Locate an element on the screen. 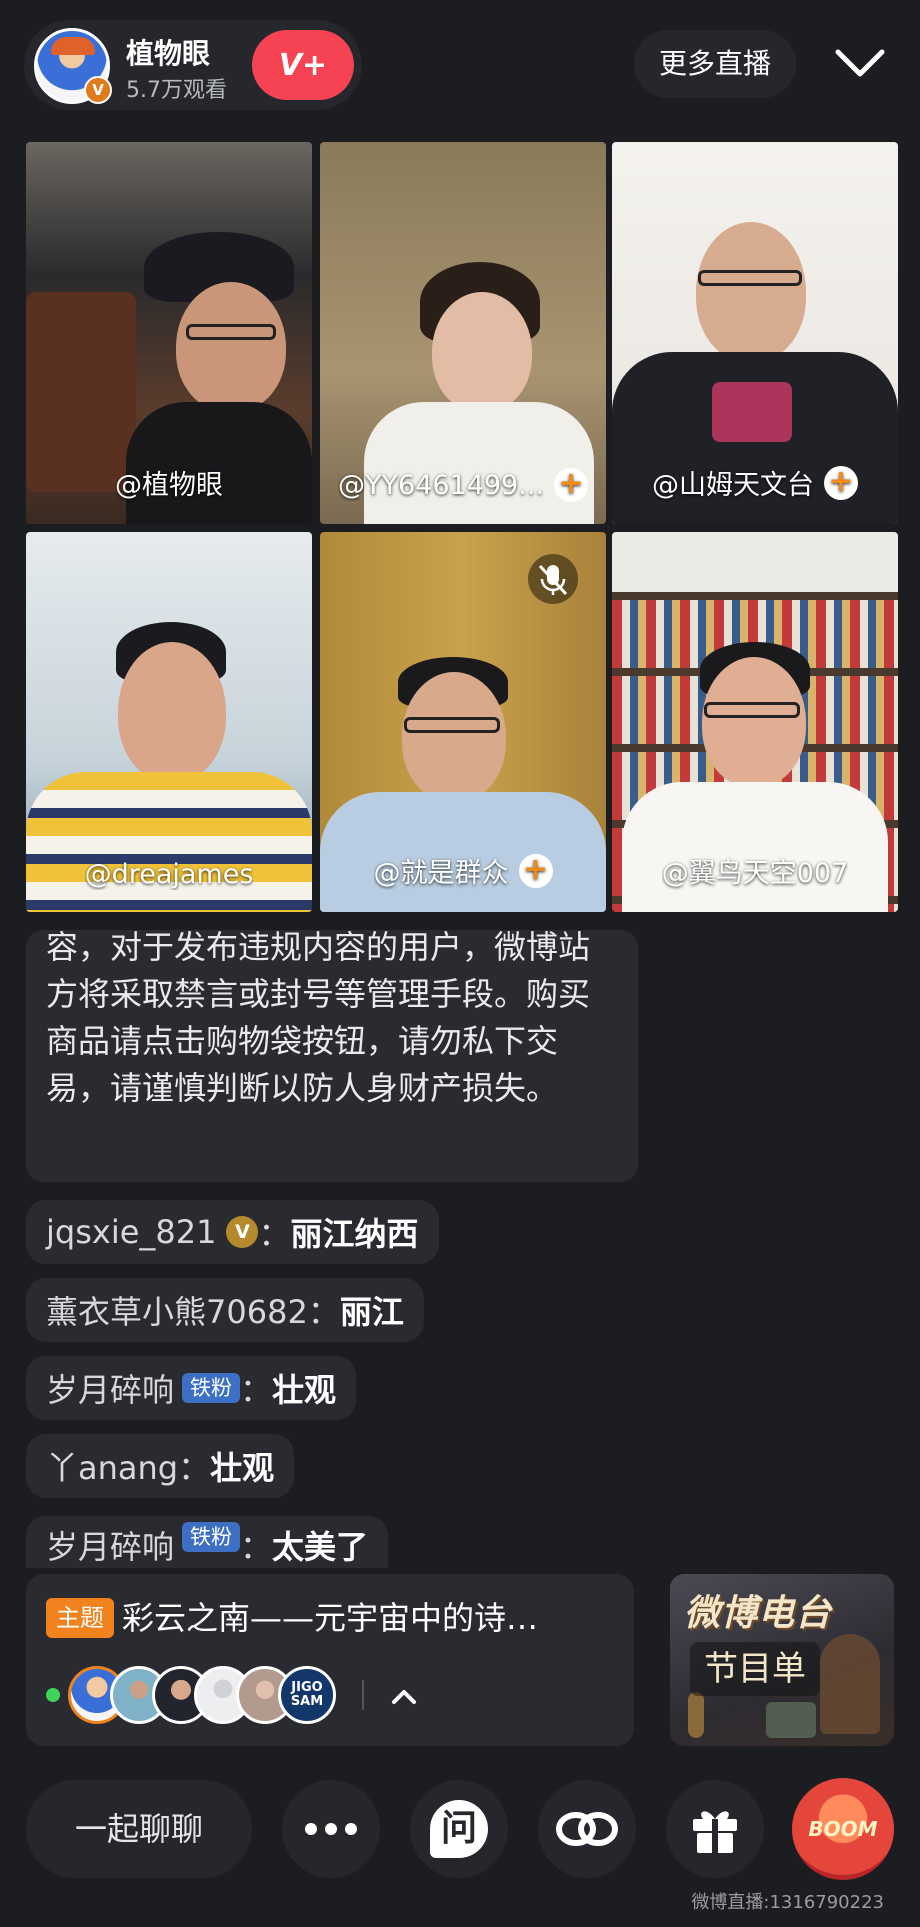  chevron-down-icon is located at coordinates (860, 64).